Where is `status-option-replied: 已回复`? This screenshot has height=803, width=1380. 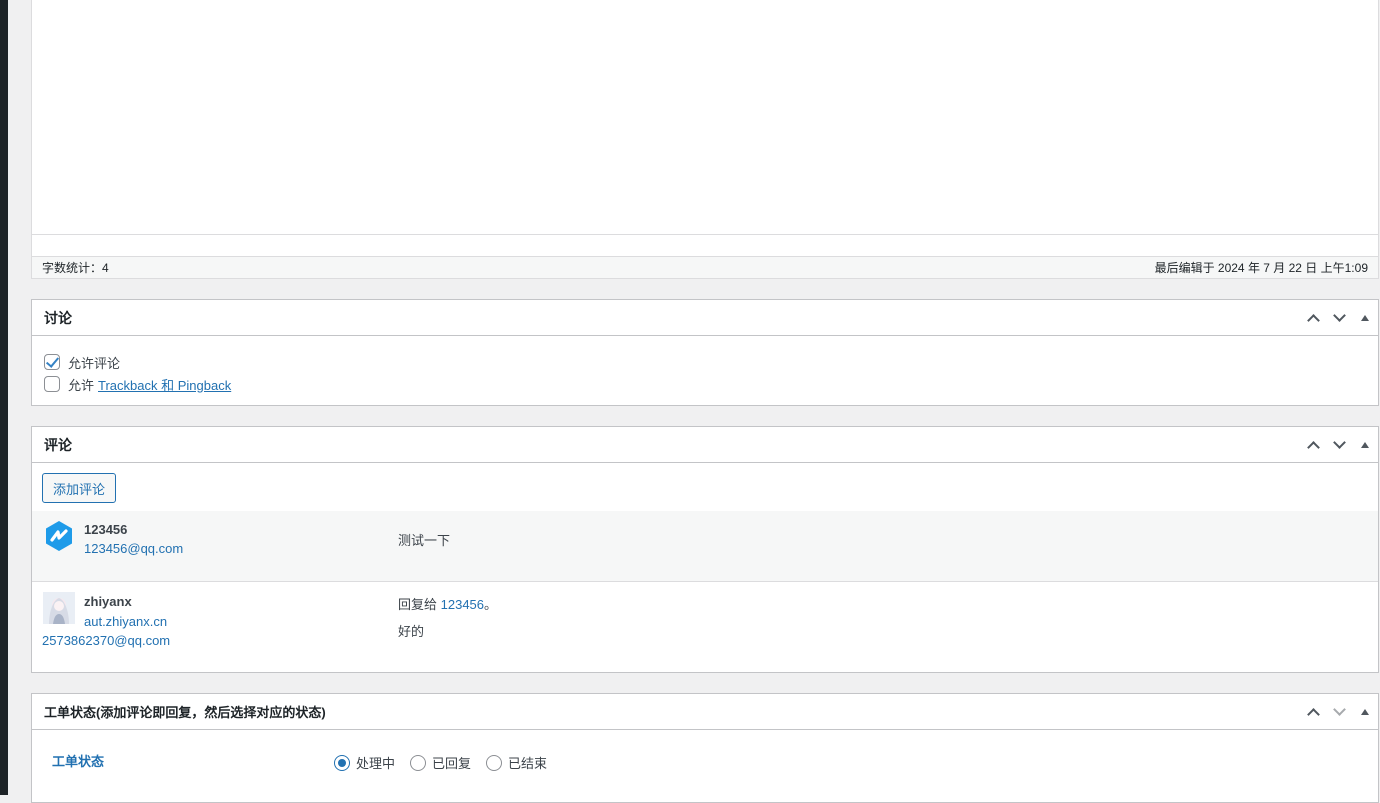 status-option-replied: 已回复 is located at coordinates (440, 762).